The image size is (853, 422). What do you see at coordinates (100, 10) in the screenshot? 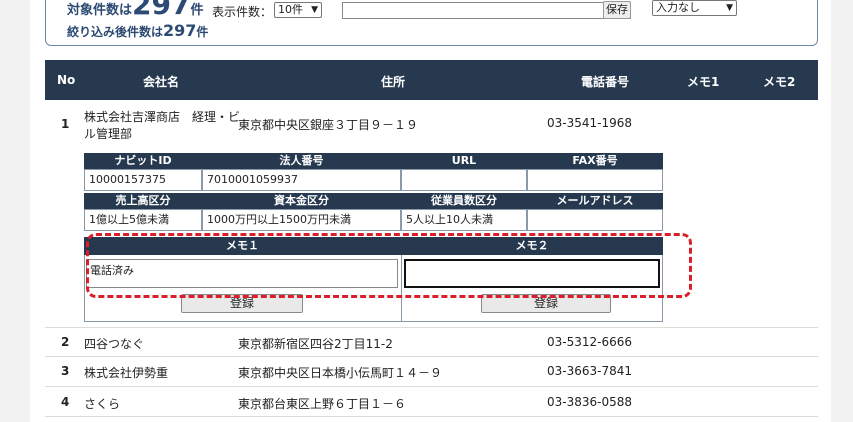
I see `total-count-label: 対象件数は` at bounding box center [100, 10].